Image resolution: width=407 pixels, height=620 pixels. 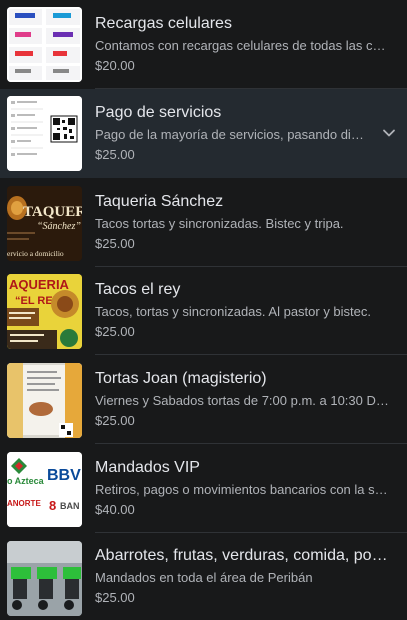 What do you see at coordinates (64, 475) in the screenshot?
I see `svg-text: BBV` at bounding box center [64, 475].